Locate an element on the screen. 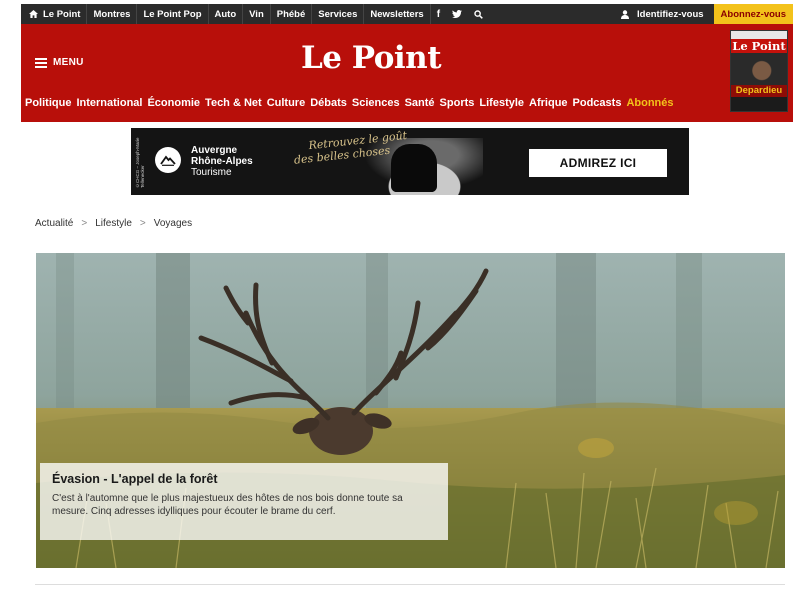 The width and height of the screenshot is (797, 592). ad-cta-button: ADMIREZ ICI is located at coordinates (598, 163).